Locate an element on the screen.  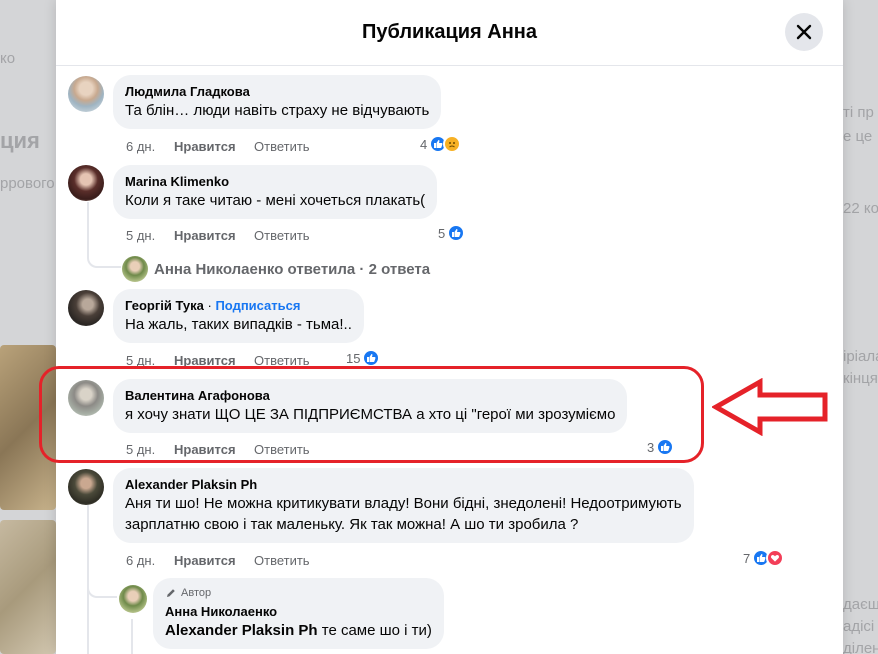
background-text: ррового is located at coordinates (27, 183).